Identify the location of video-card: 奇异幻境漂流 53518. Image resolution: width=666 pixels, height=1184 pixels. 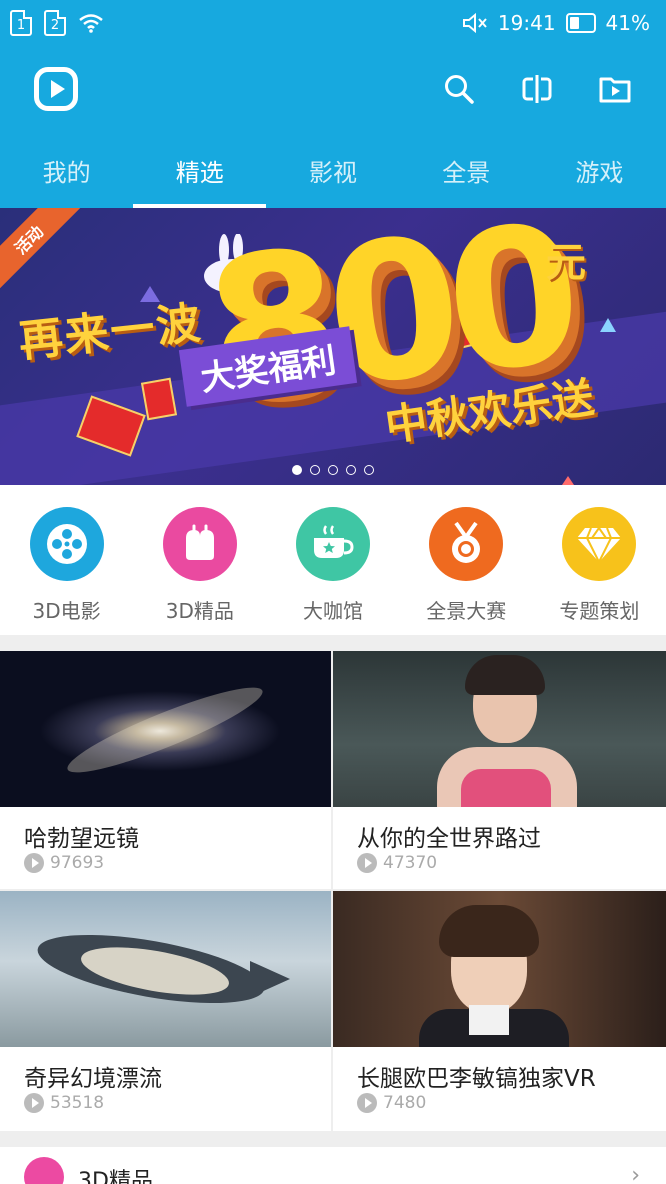
(166, 1011).